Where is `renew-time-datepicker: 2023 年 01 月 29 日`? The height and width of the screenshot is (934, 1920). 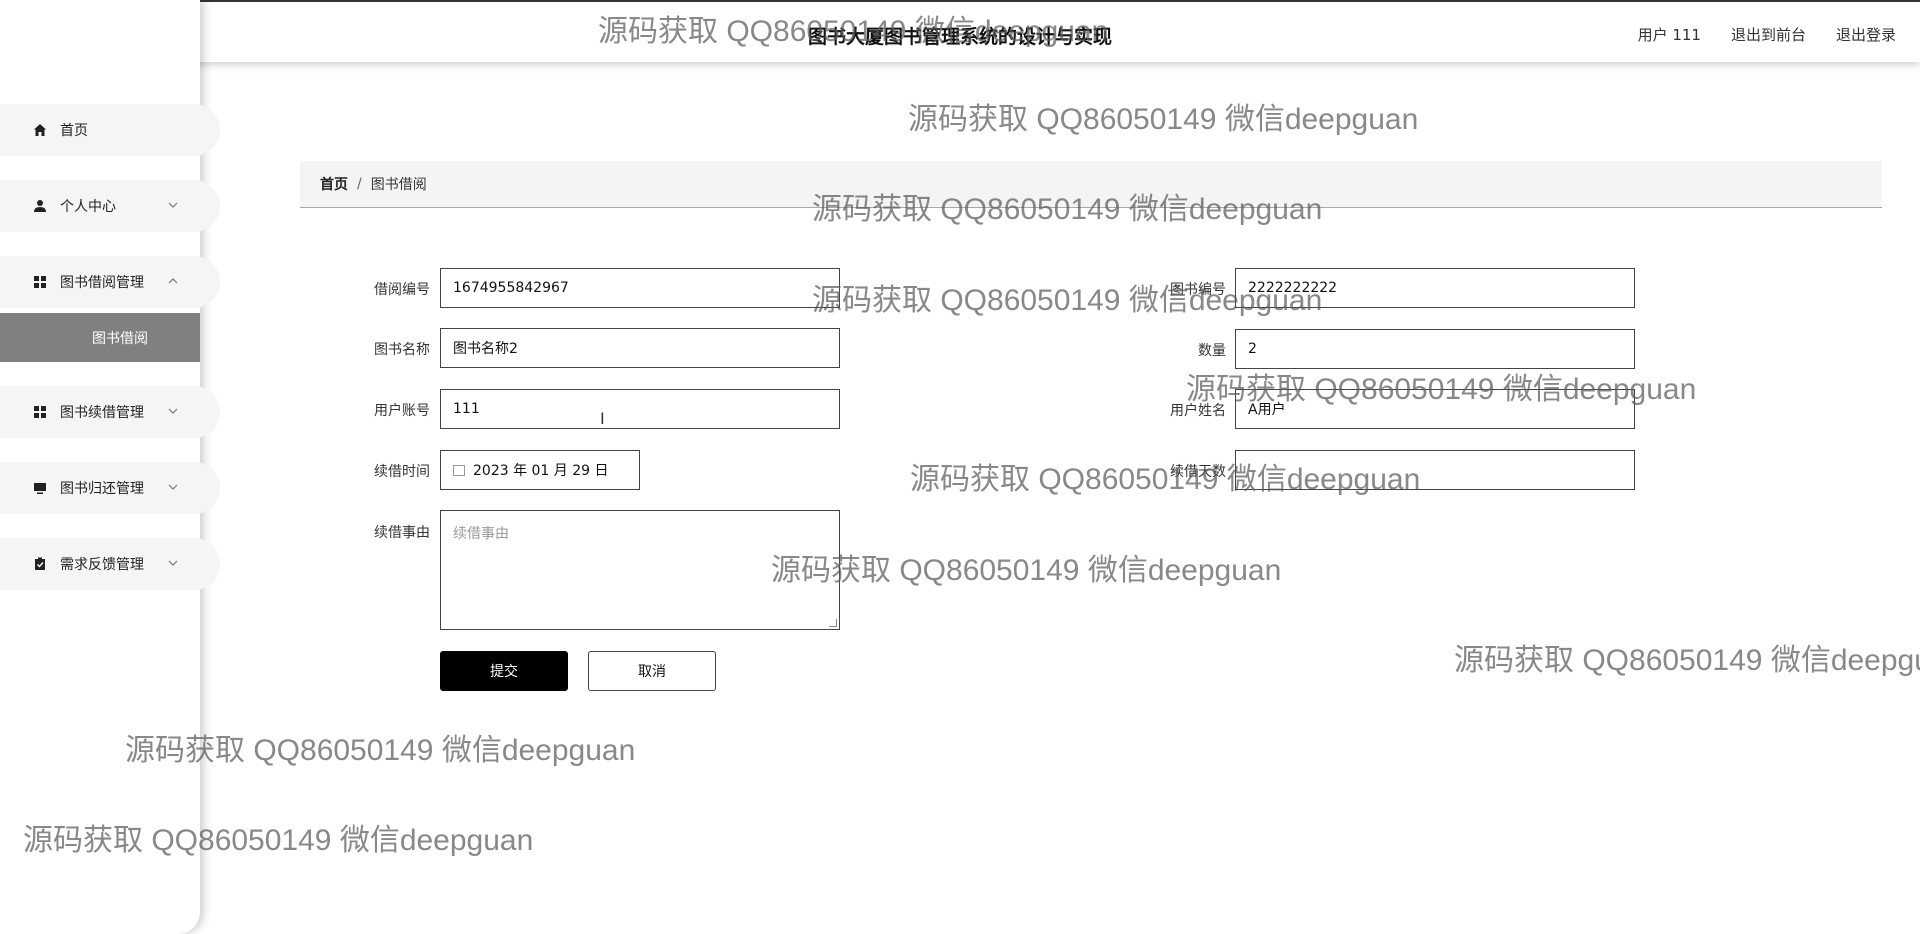
renew-time-datepicker: 2023 年 01 月 29 日 is located at coordinates (540, 470).